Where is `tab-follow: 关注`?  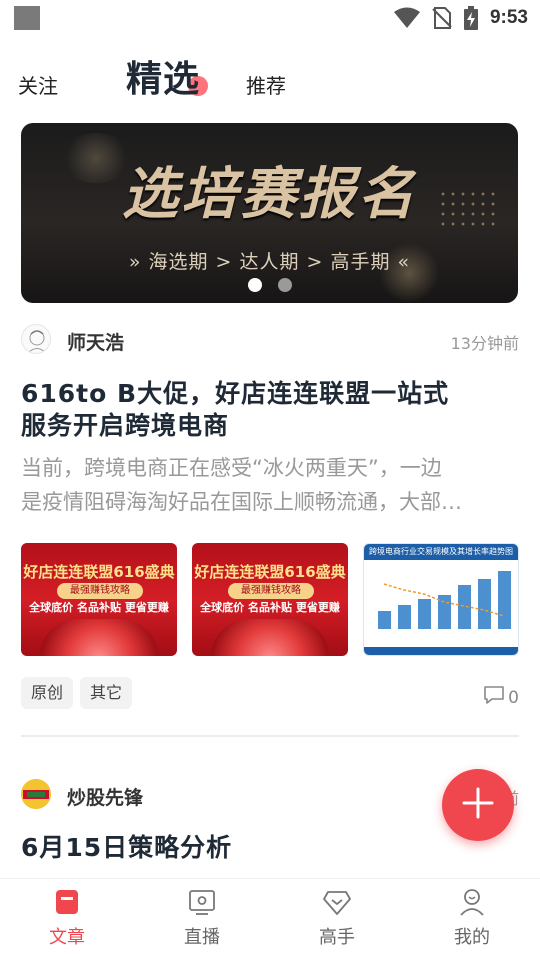 tab-follow: 关注 is located at coordinates (38, 84).